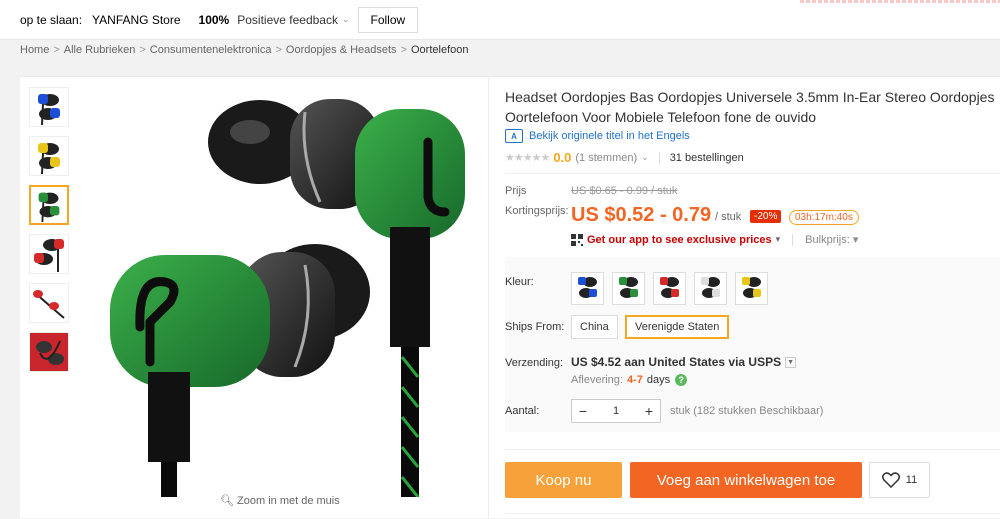 Image resolution: width=1000 pixels, height=519 pixels. I want to click on original-price: US $0.65 - 0.99 / stuk, so click(624, 191).